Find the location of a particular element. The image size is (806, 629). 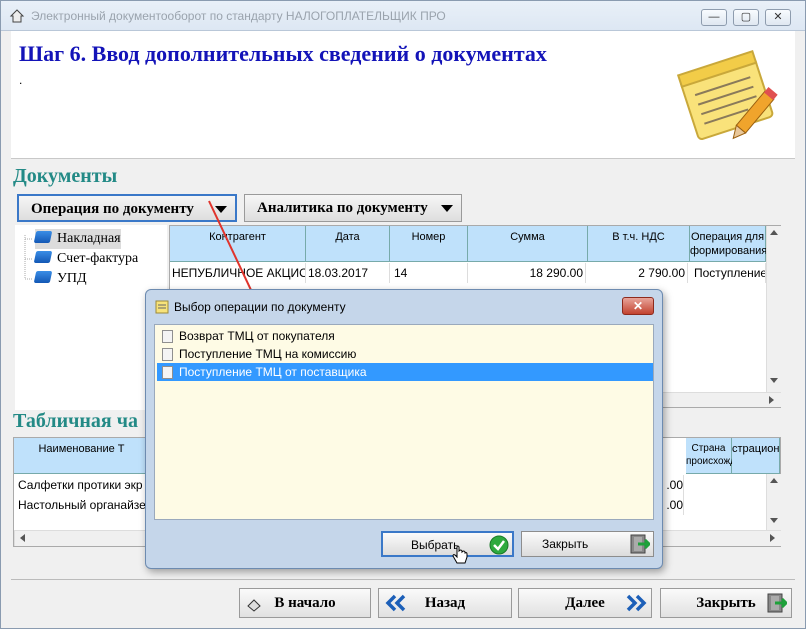

table-cell: Салфетки протики экр is located at coordinates (84, 485).